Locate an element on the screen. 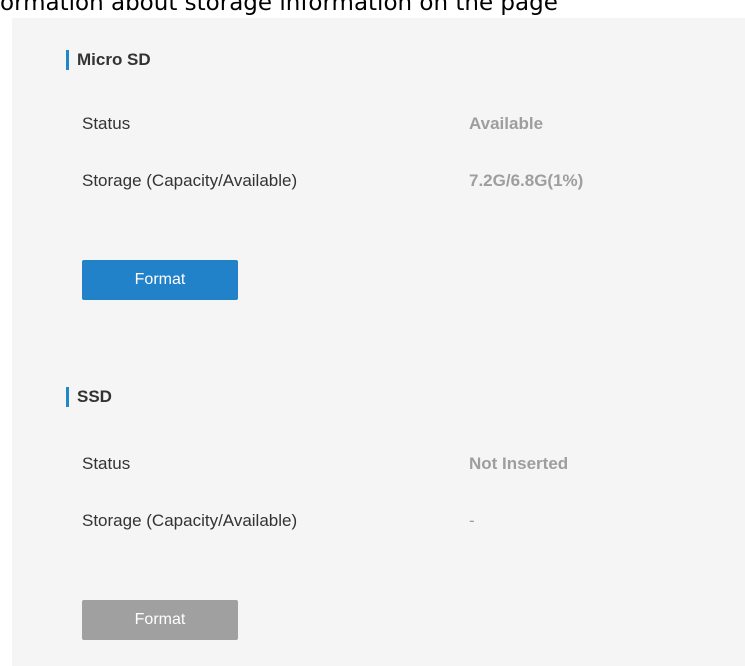 The width and height of the screenshot is (745, 666). status-value: Available is located at coordinates (506, 123).